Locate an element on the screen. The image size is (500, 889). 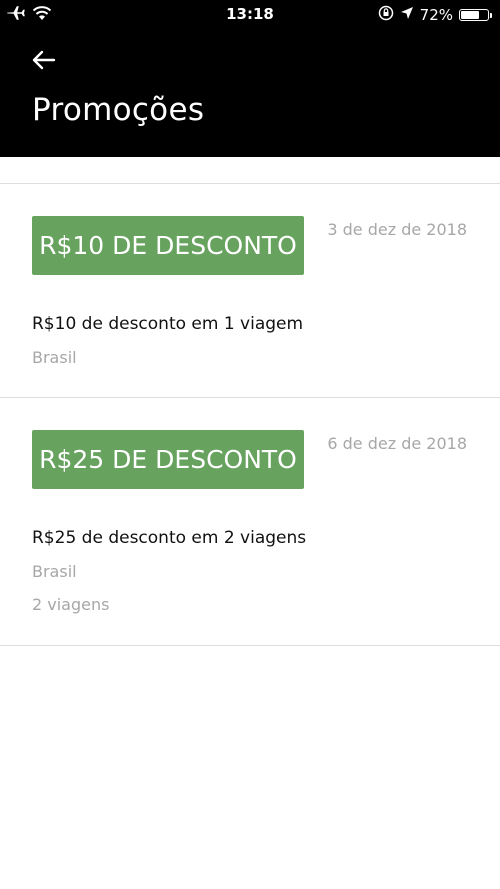
promotion-badge: R$10 DE DESCONTO is located at coordinates (168, 245).